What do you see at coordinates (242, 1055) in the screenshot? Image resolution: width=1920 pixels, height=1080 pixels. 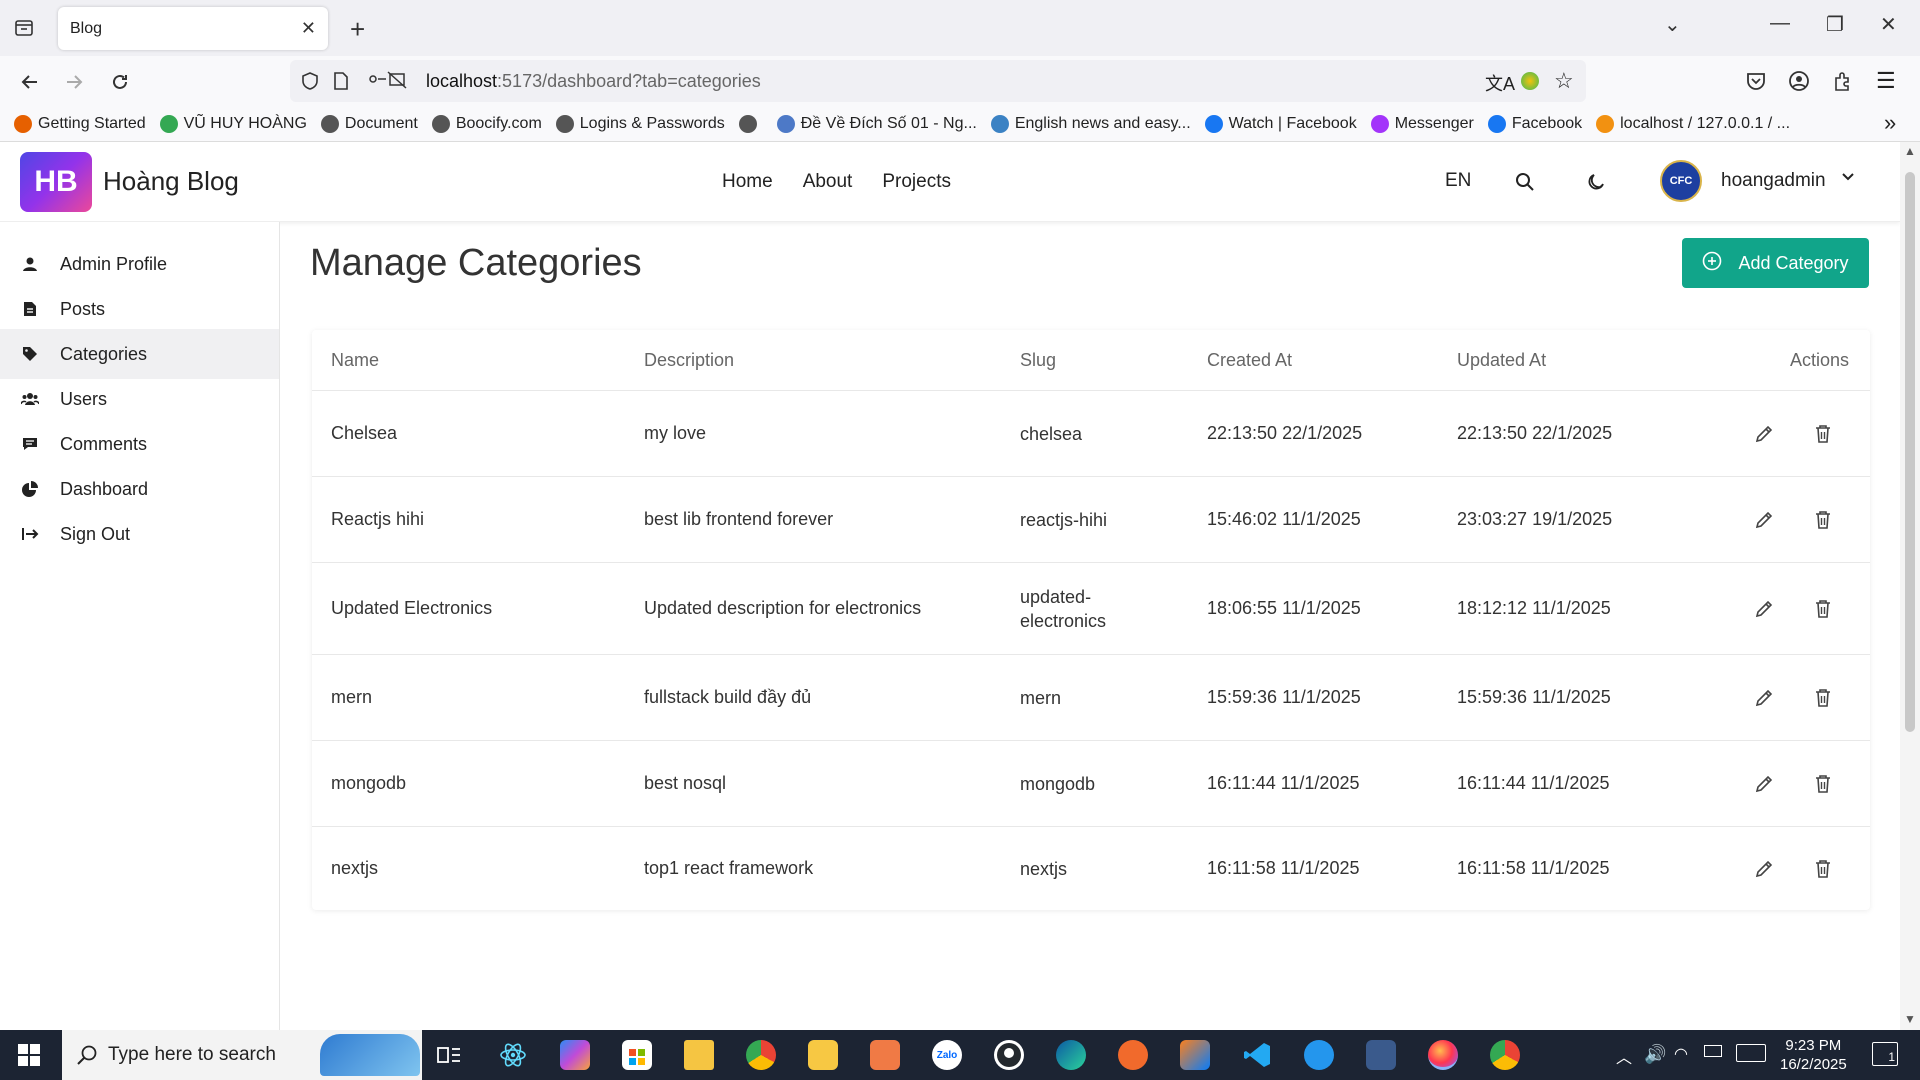 I see `taskbar-search: Type here to search` at bounding box center [242, 1055].